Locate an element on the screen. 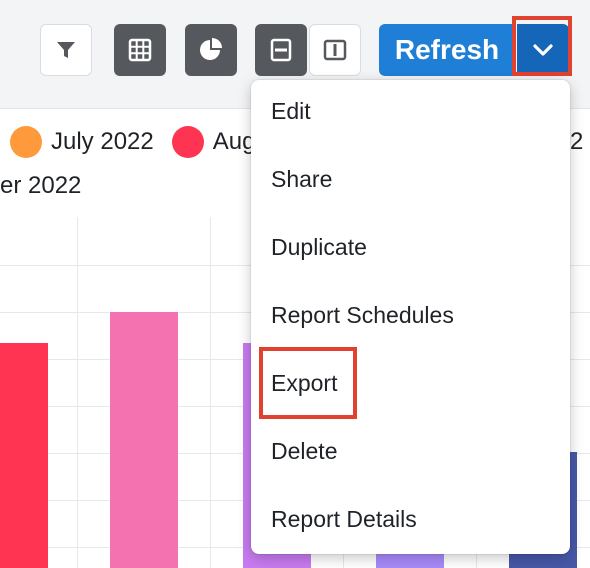  grid-icon is located at coordinates (140, 50).